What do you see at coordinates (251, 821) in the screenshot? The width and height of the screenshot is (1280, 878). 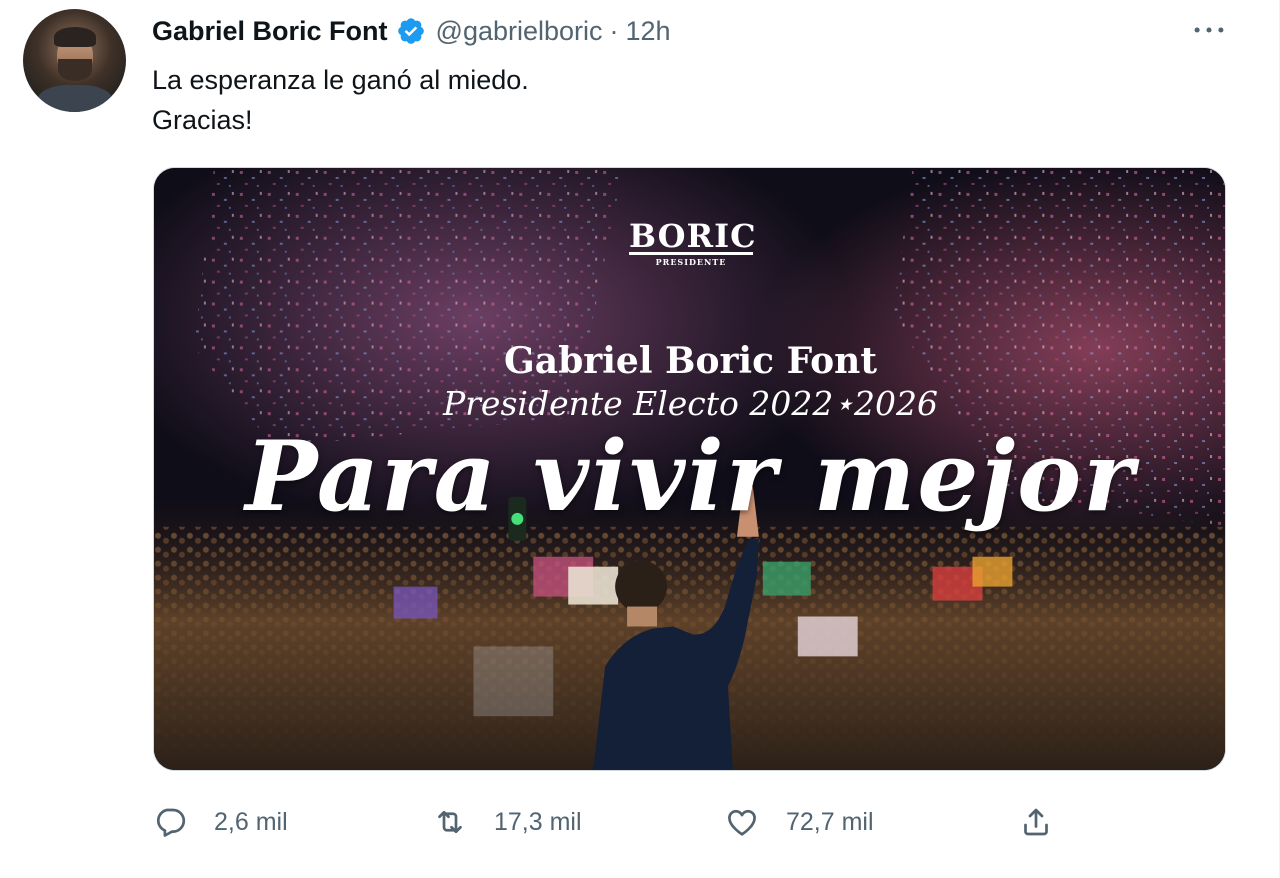 I see `reply-count: 2,6 mil` at bounding box center [251, 821].